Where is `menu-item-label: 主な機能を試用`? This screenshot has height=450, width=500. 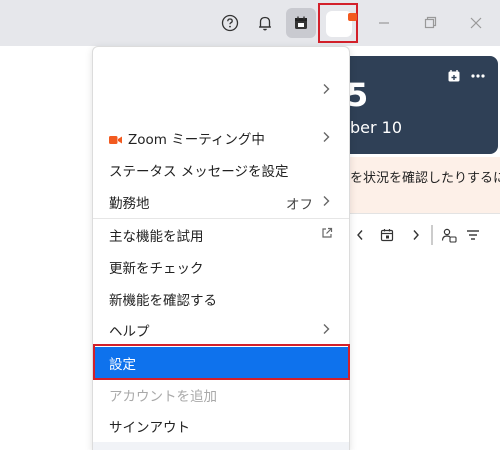 menu-item-label: 主な機能を試用 is located at coordinates (156, 237).